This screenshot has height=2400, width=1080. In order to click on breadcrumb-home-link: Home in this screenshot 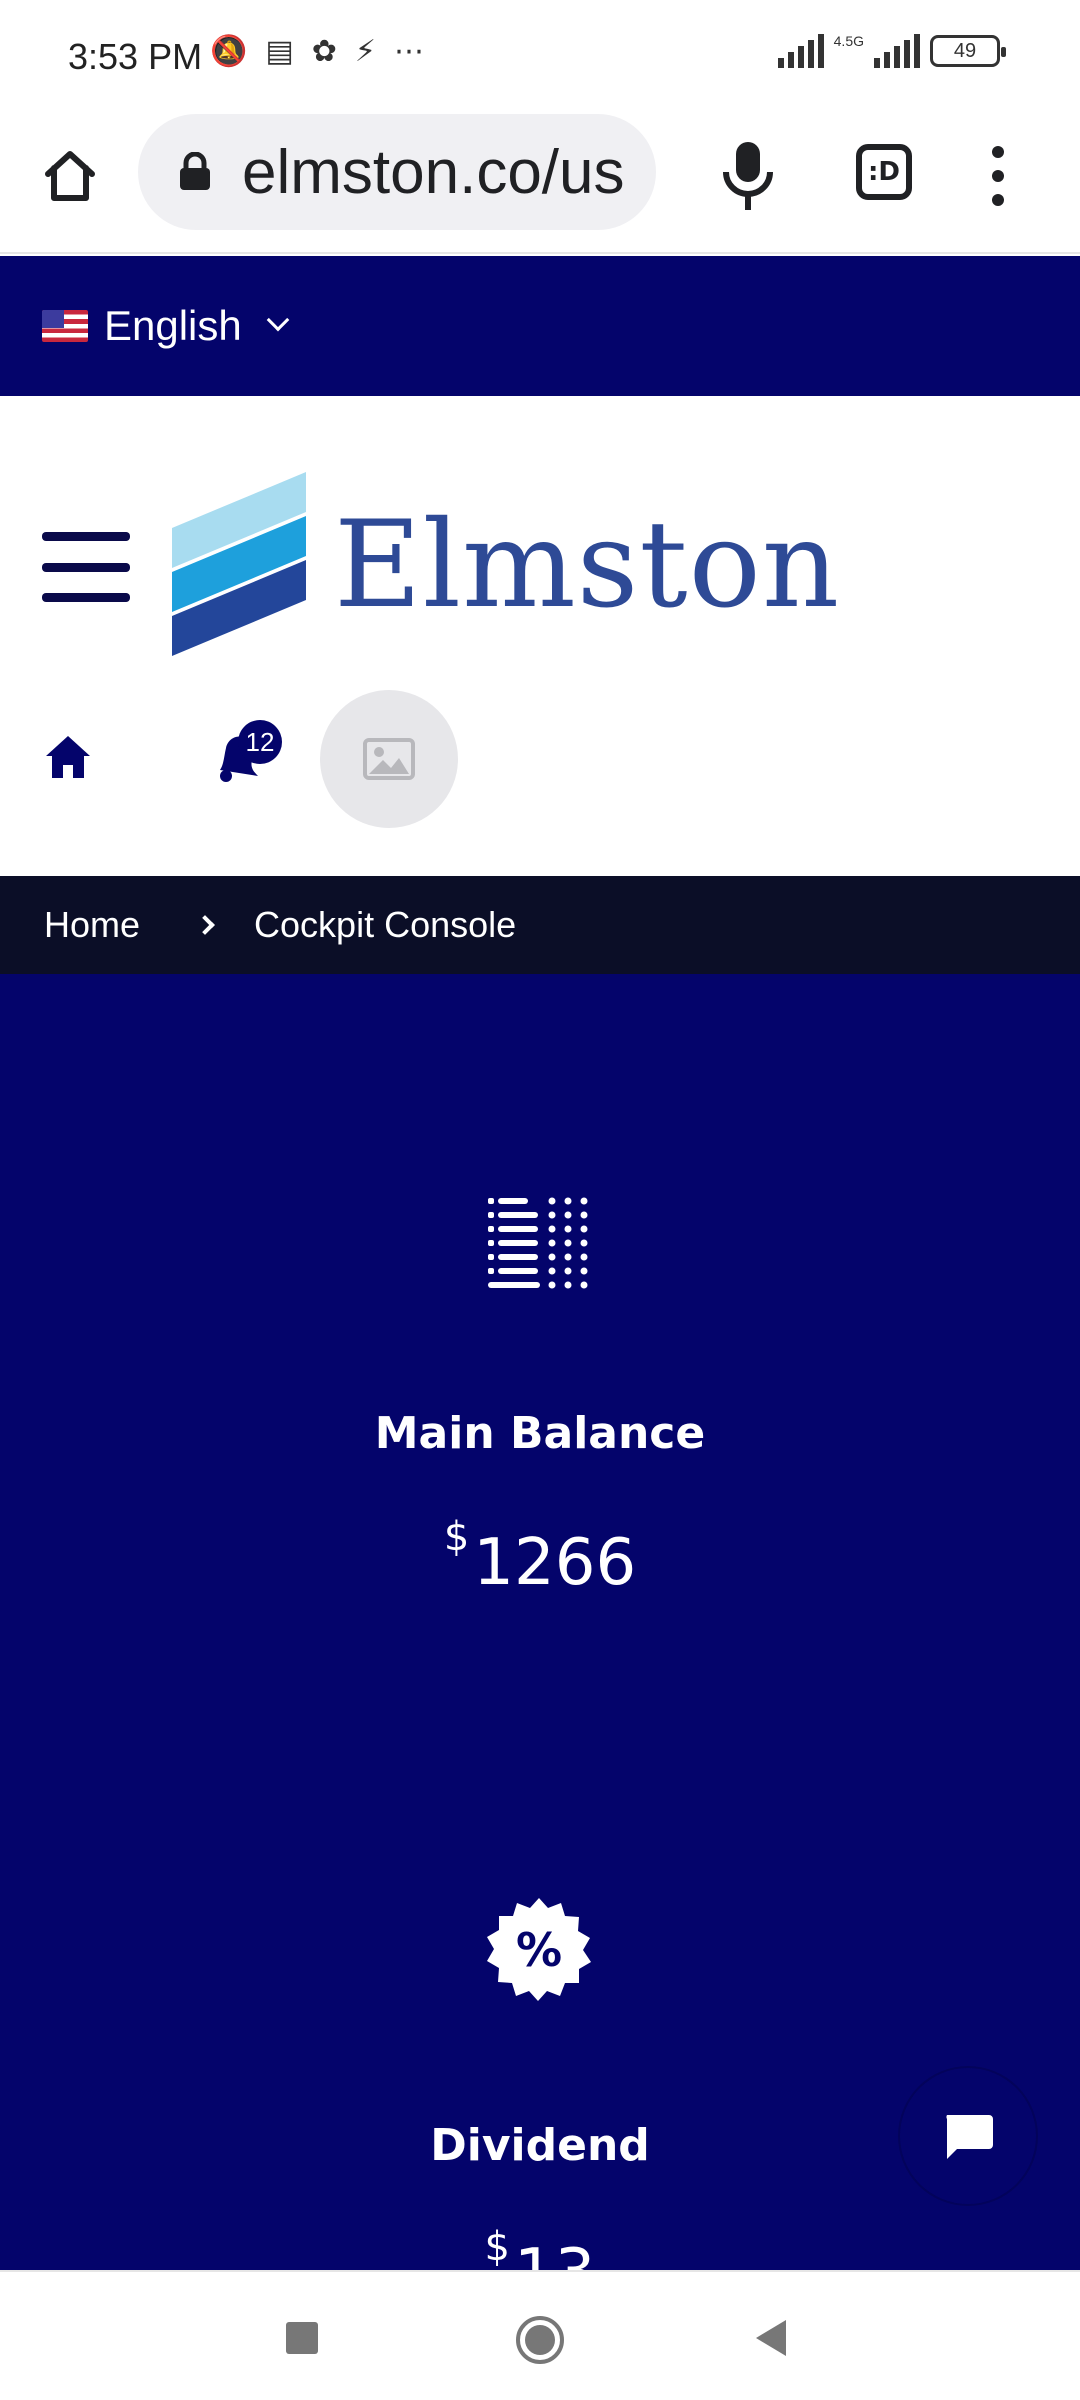, I will do `click(92, 925)`.